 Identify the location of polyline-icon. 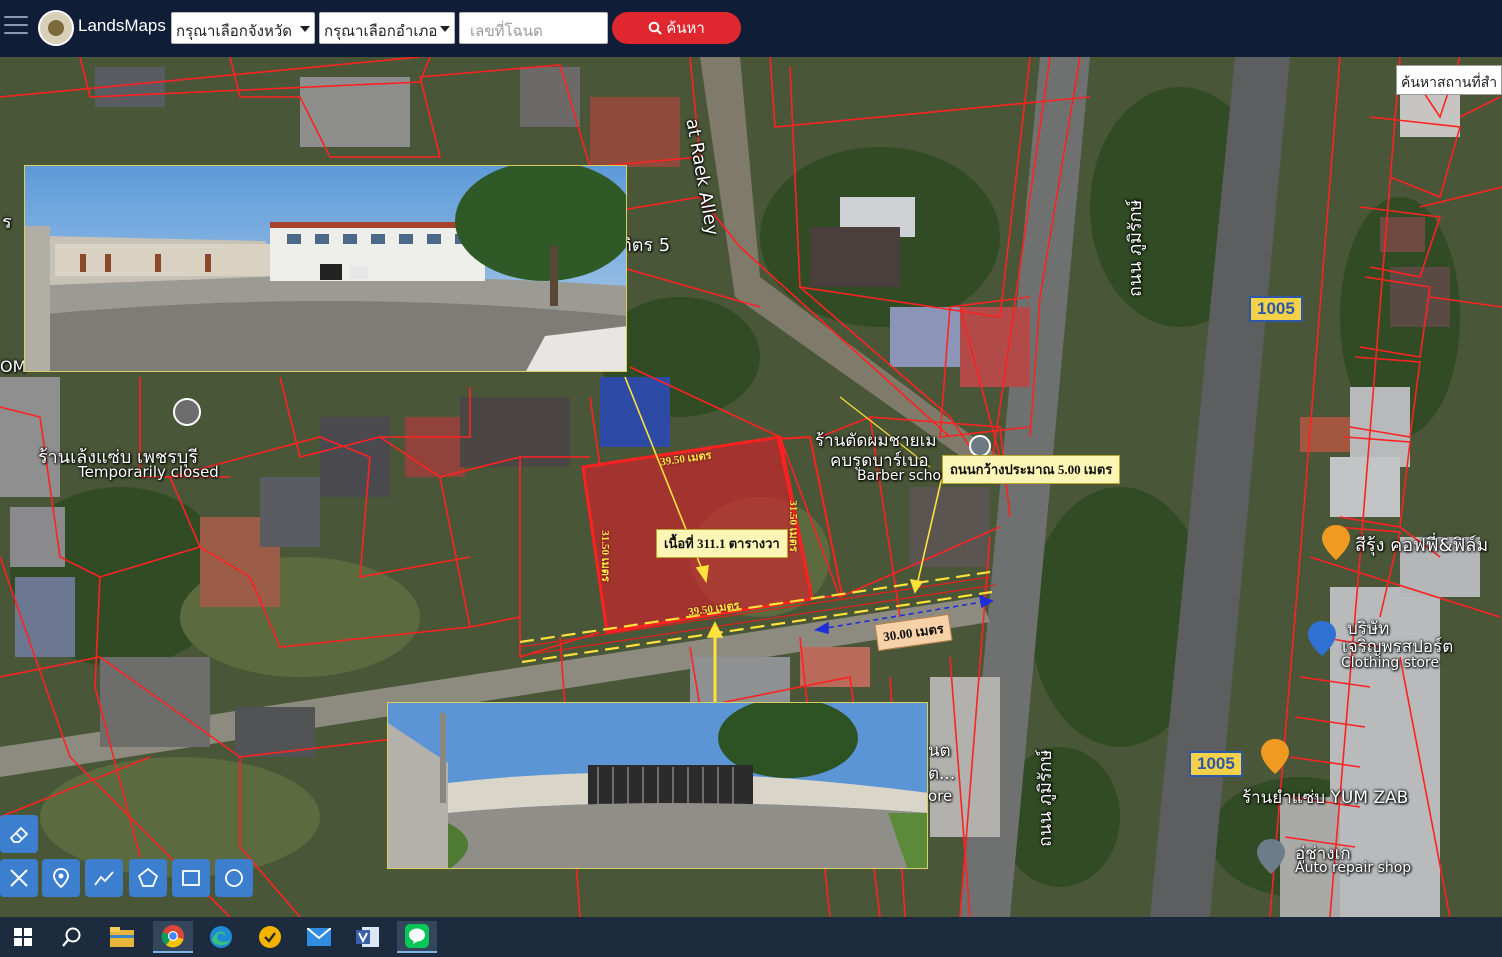
(104, 878).